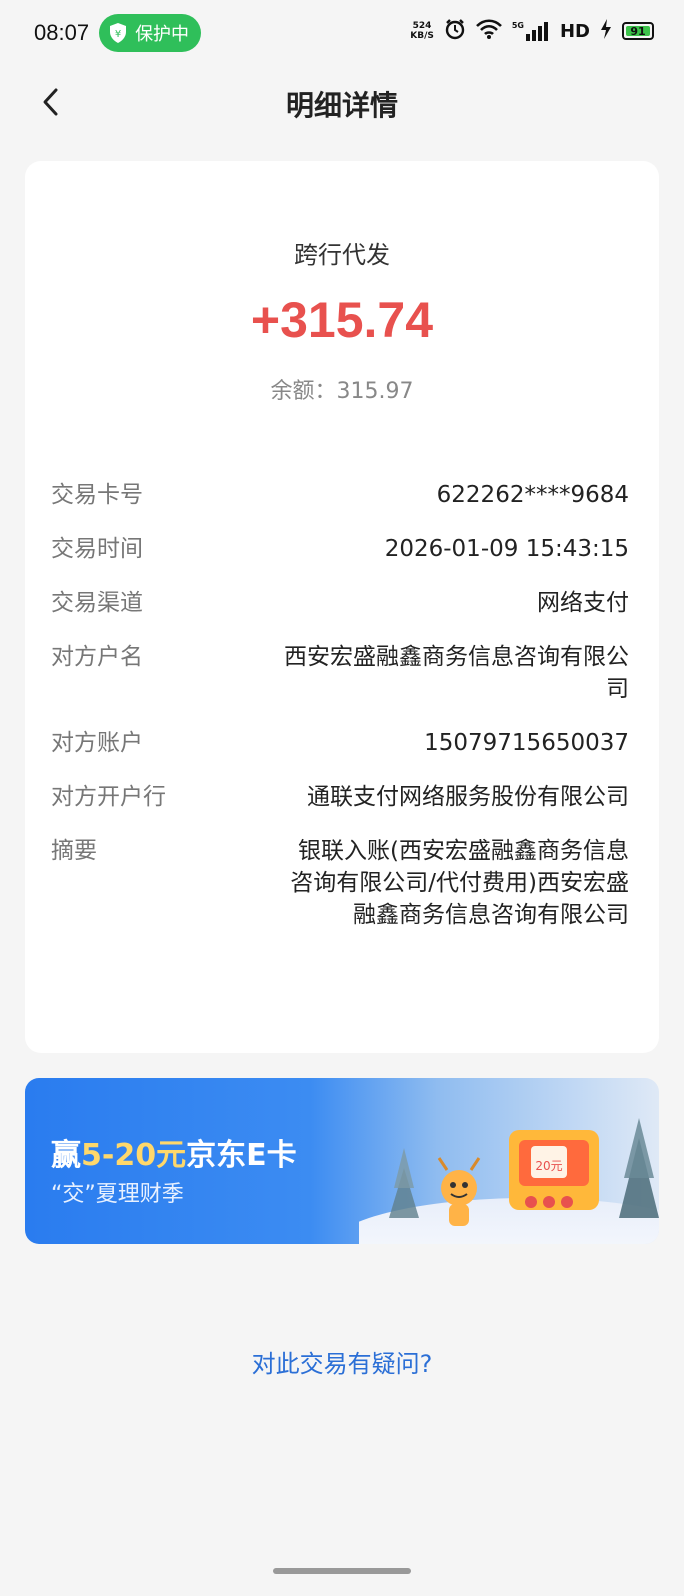 This screenshot has width=684, height=1596. What do you see at coordinates (526, 743) in the screenshot?
I see `detail-value: 15079715650037` at bounding box center [526, 743].